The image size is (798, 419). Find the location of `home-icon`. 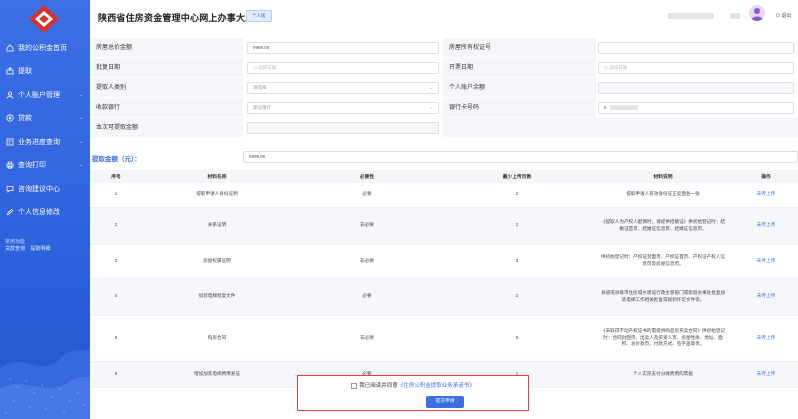

home-icon is located at coordinates (9, 47).